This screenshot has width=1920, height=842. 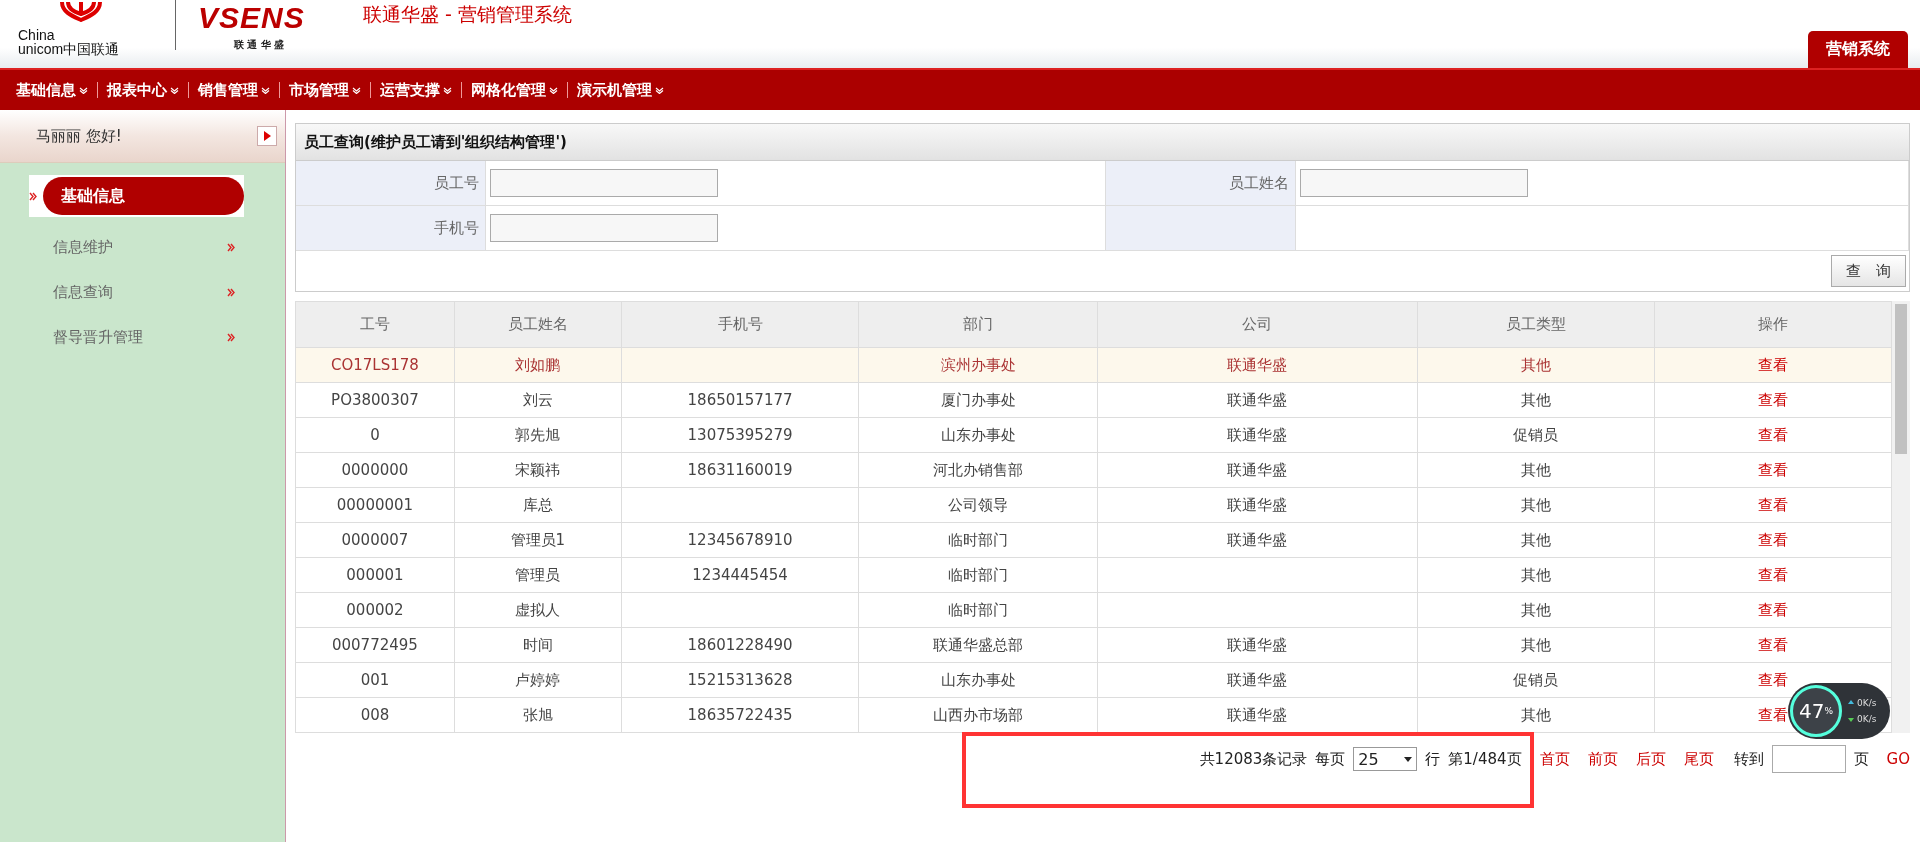 What do you see at coordinates (1330, 759) in the screenshot?
I see `per-page-label: 每页` at bounding box center [1330, 759].